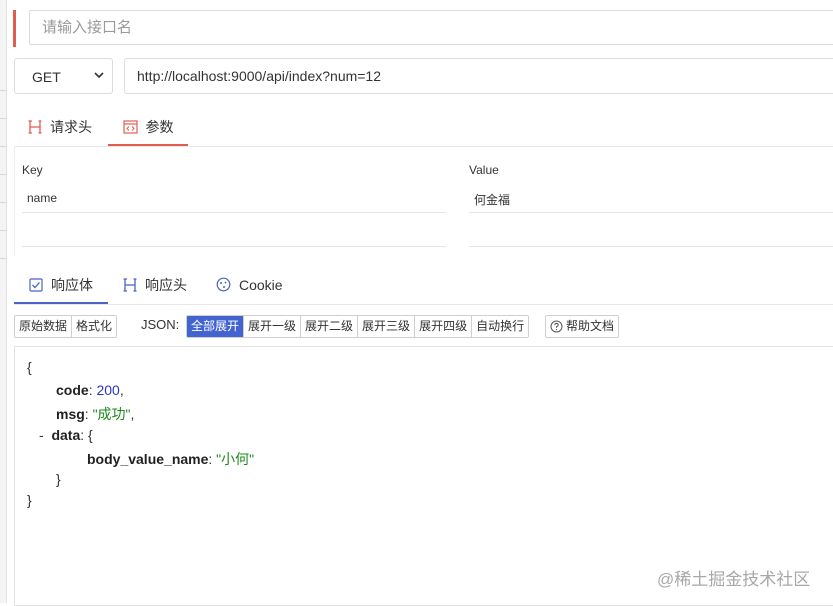  What do you see at coordinates (160, 324) in the screenshot?
I see `json-label: JSON:` at bounding box center [160, 324].